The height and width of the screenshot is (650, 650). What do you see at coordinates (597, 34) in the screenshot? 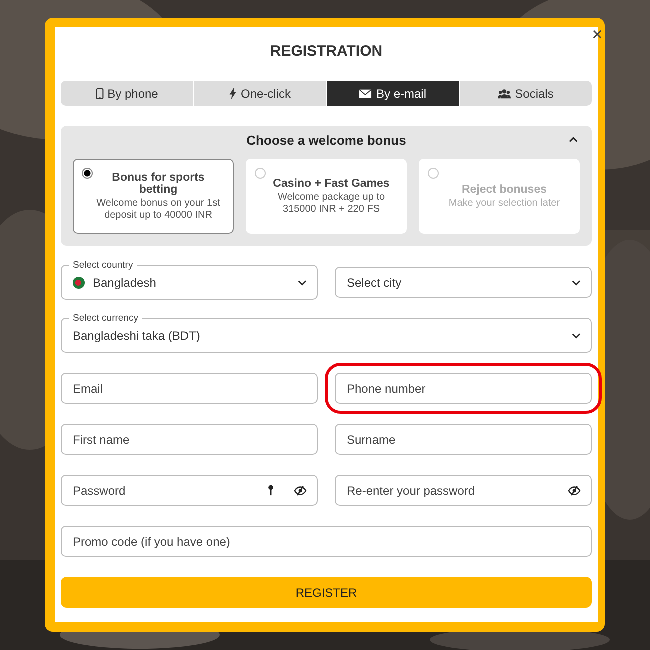
I see `close-icon` at bounding box center [597, 34].